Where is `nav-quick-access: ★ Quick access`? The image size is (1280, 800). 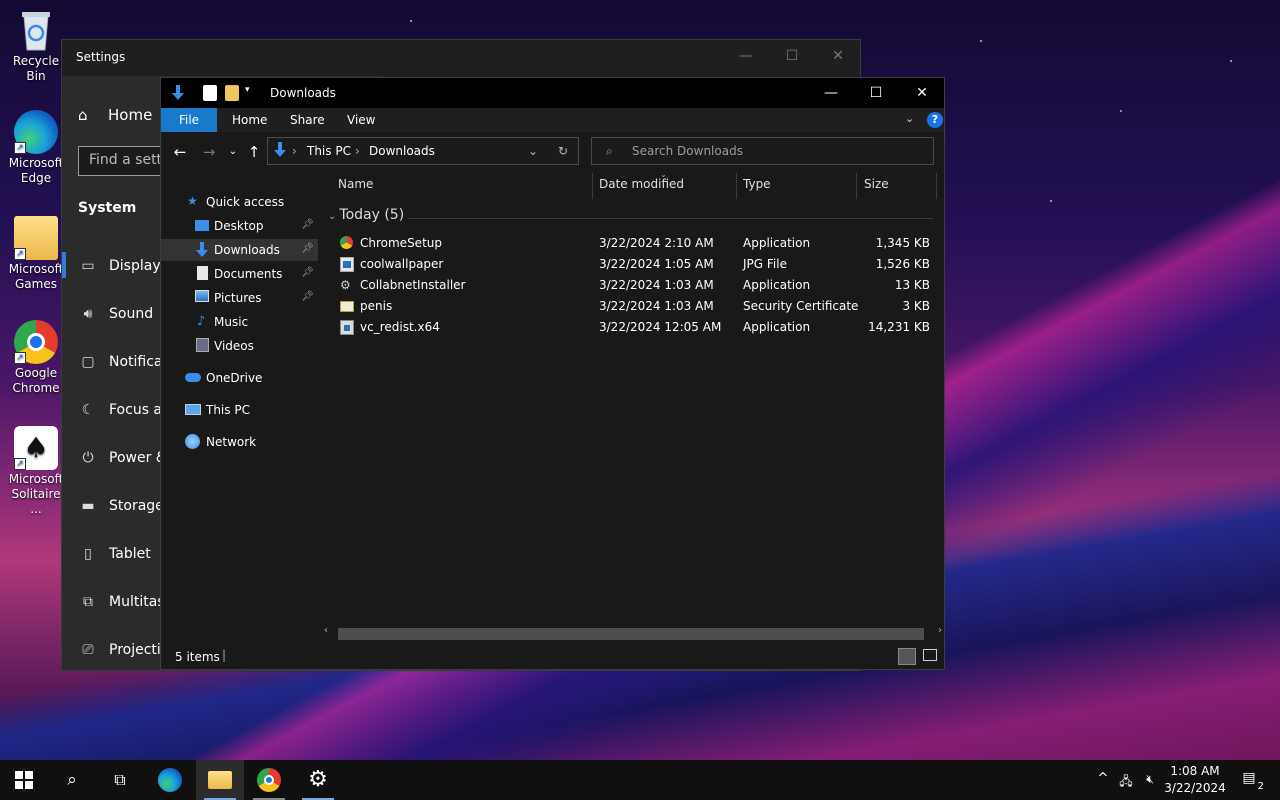
nav-quick-access: ★ Quick access is located at coordinates (239, 202).